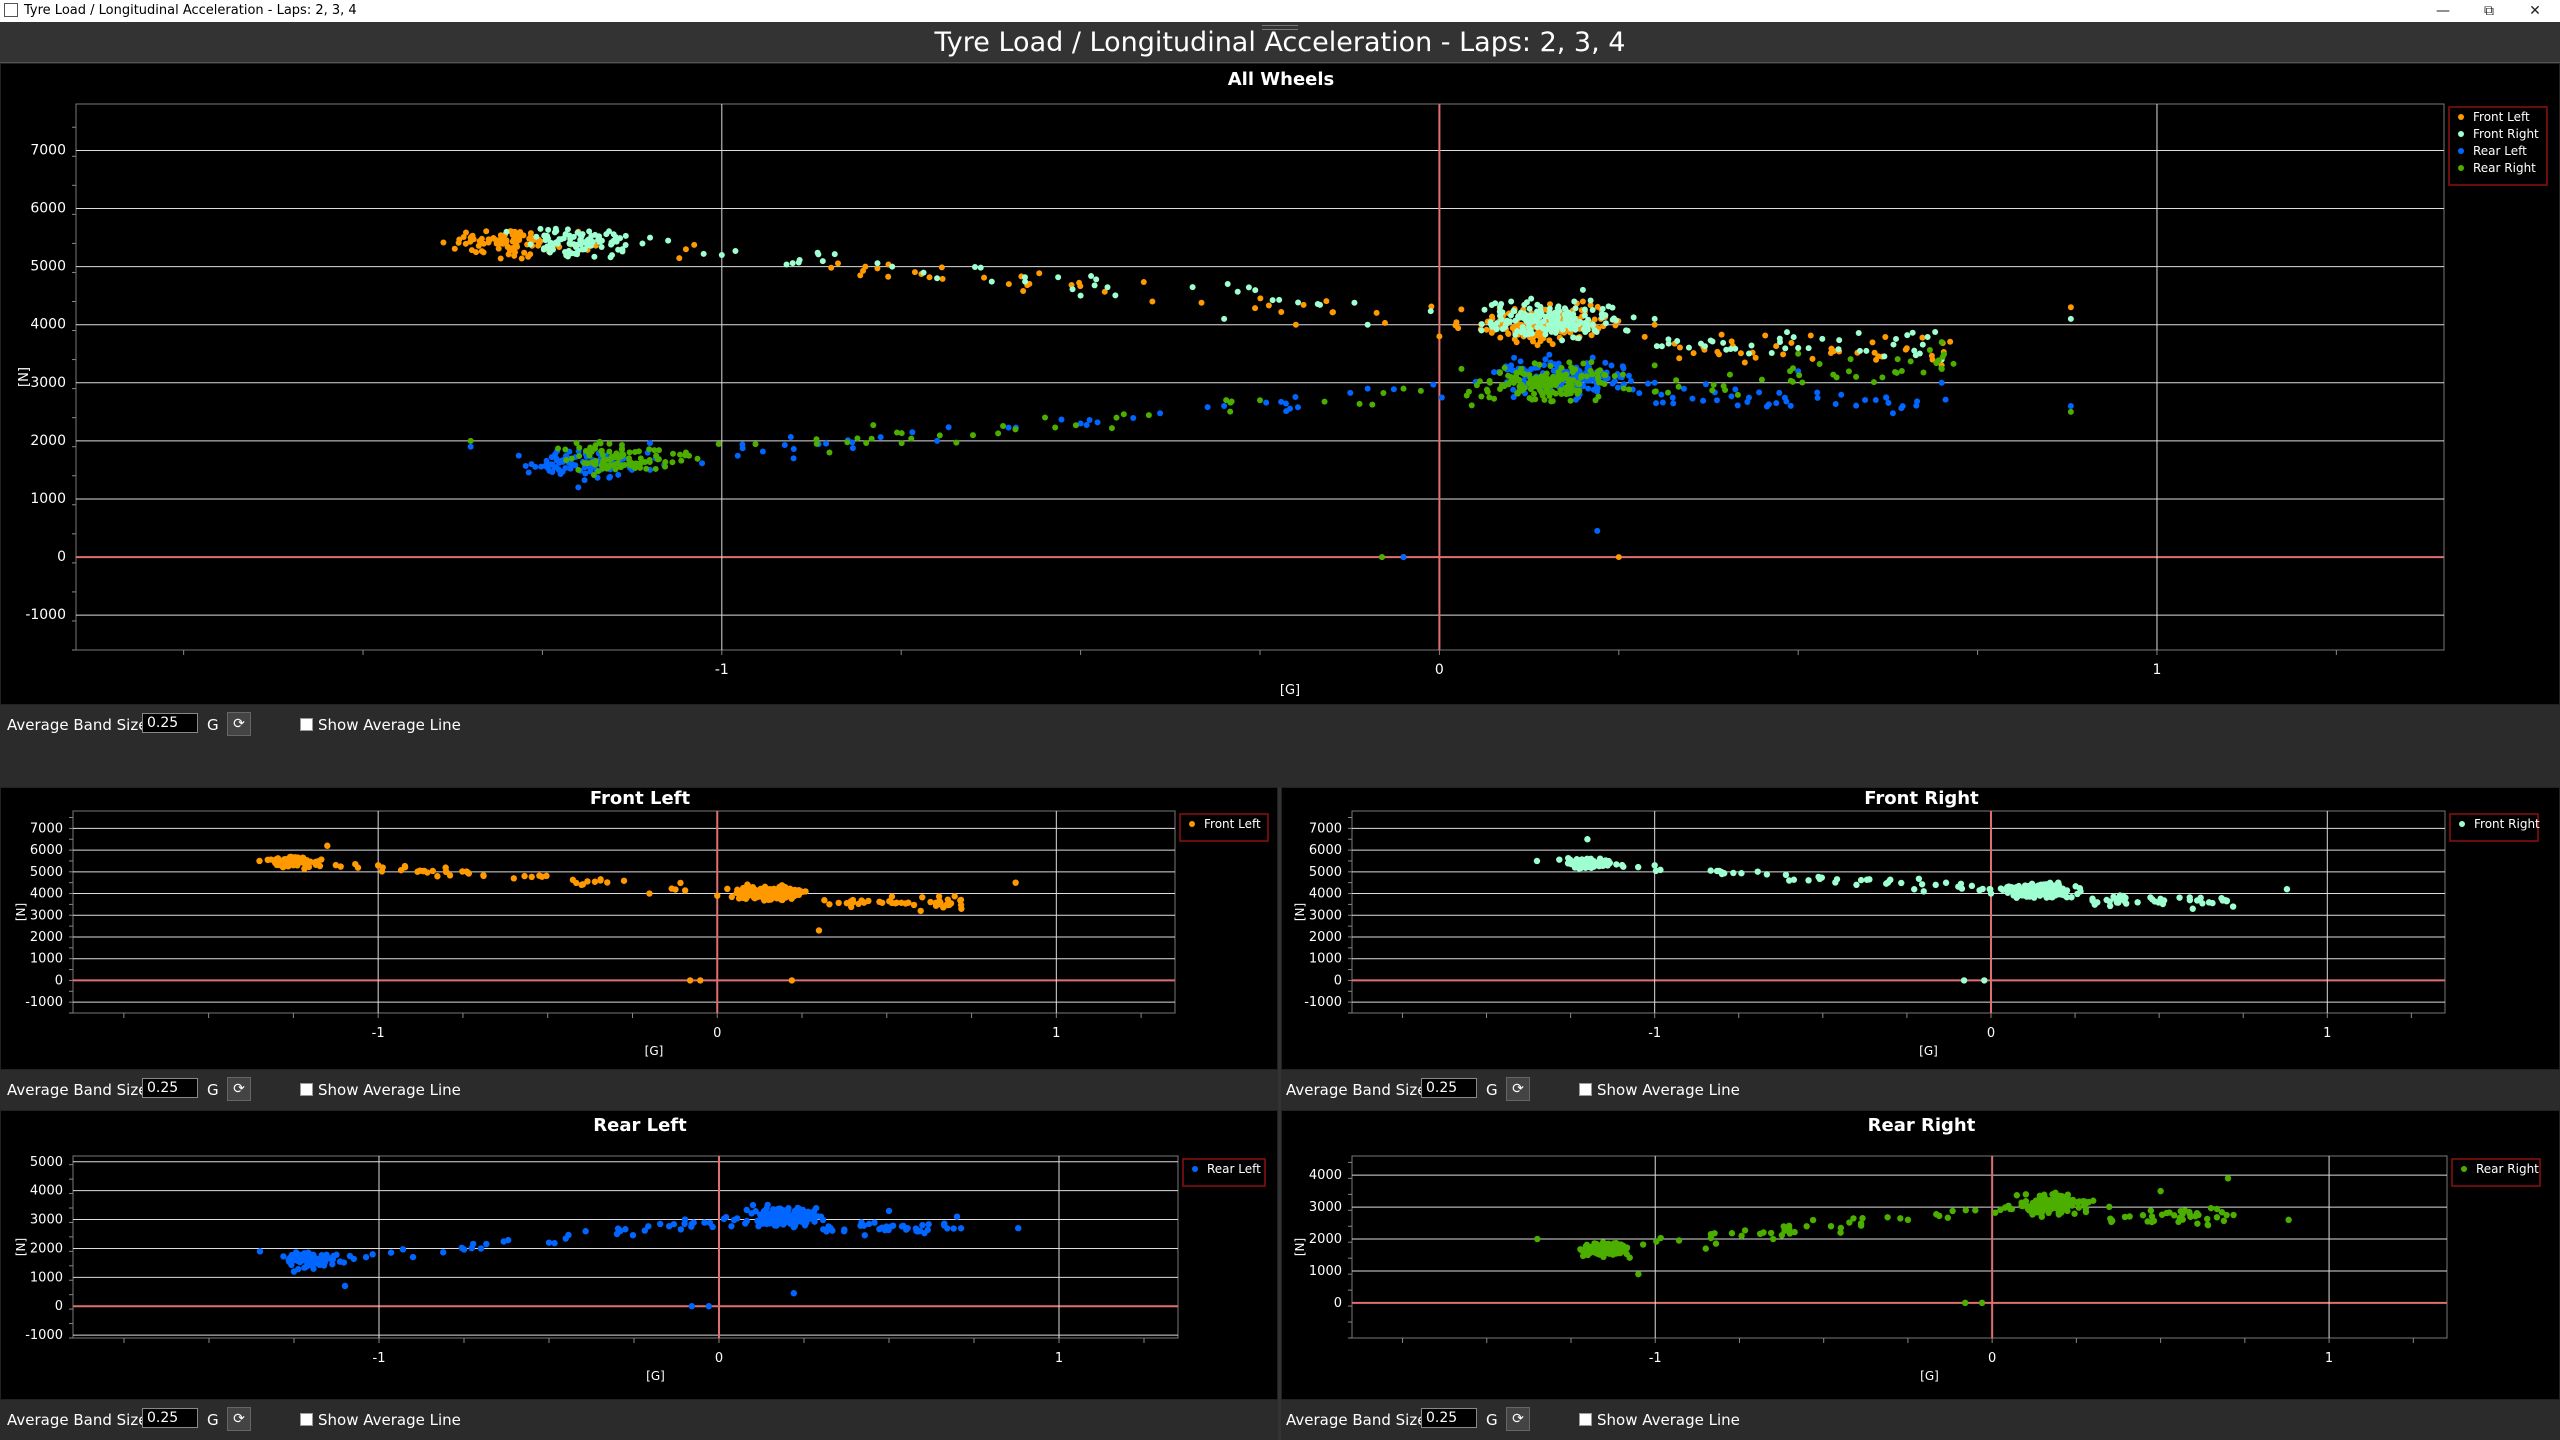  Describe the element at coordinates (2489, 11) in the screenshot. I see `restore-icon: ⧉` at that location.